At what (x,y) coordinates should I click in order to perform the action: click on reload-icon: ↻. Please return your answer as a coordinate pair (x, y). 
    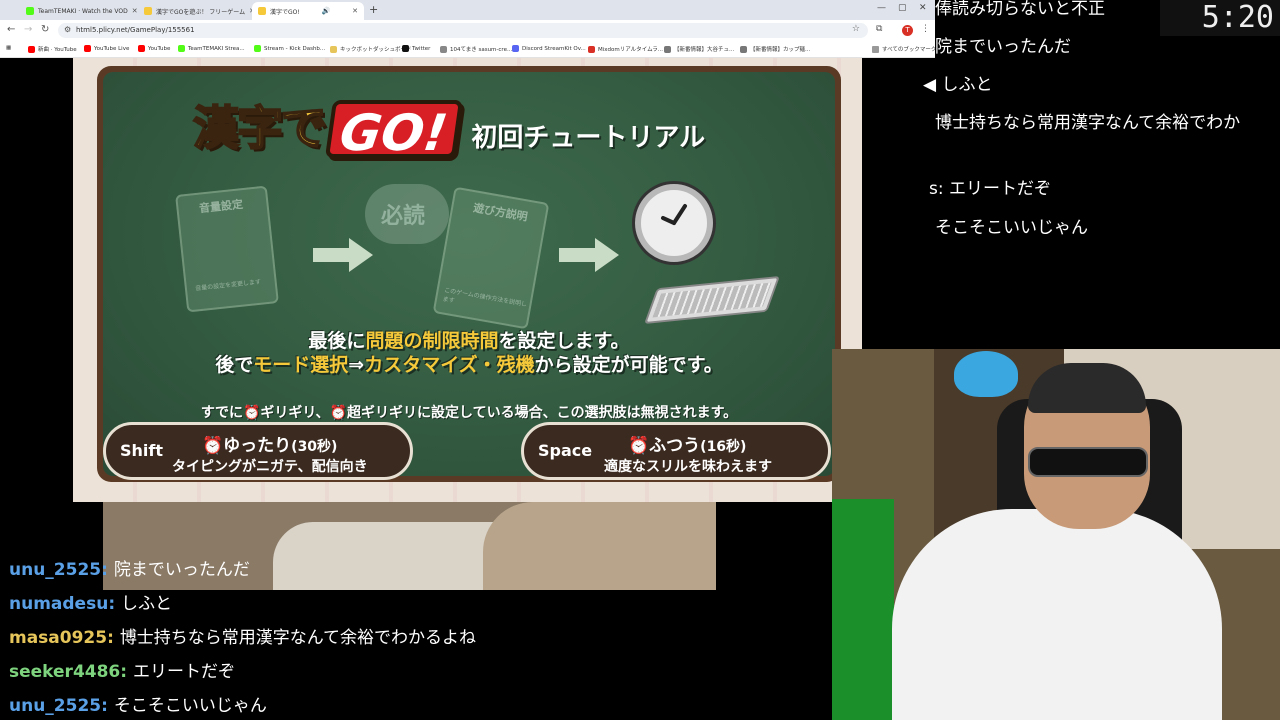
    Looking at the image, I should click on (45, 29).